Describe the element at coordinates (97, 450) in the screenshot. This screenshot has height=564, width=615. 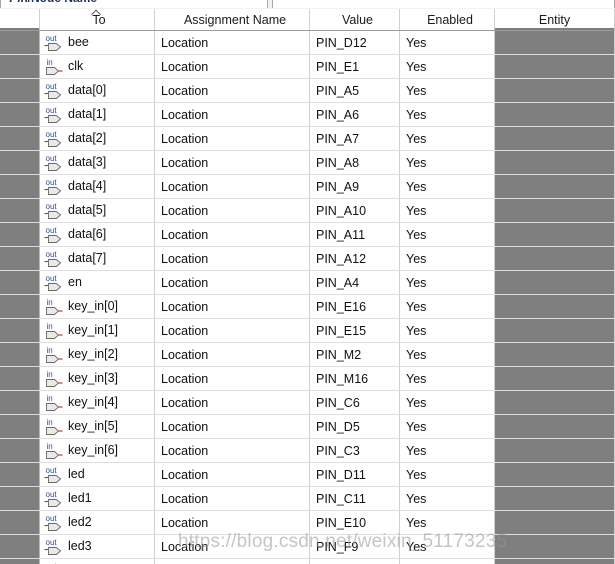
I see `cell-to: in key_in[6]` at that location.